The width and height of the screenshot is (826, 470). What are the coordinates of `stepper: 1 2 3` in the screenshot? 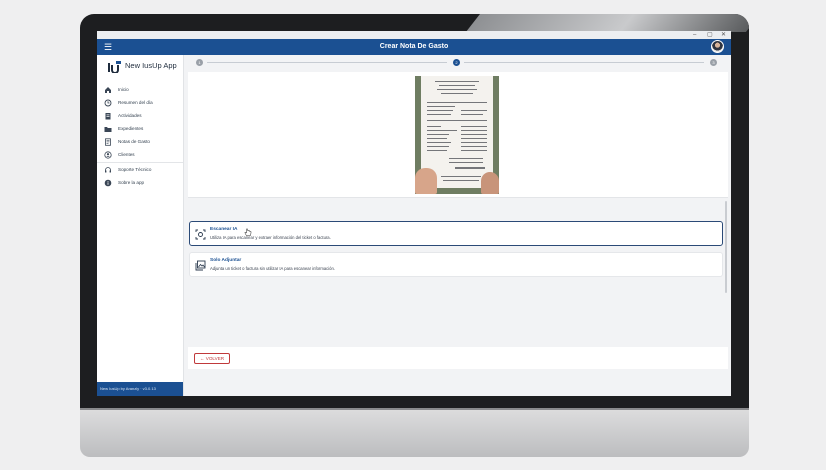 It's located at (457, 63).